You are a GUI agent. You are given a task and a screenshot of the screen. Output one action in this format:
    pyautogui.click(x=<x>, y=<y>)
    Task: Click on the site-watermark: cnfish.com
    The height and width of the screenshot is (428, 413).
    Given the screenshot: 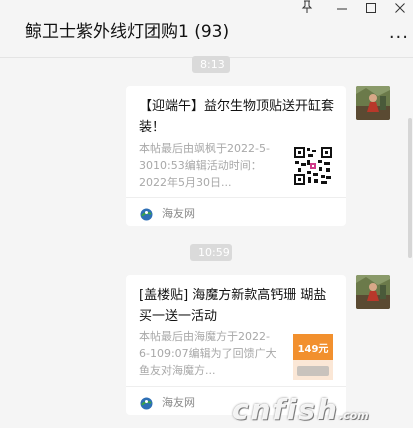 What is the action you would take?
    pyautogui.click(x=300, y=409)
    